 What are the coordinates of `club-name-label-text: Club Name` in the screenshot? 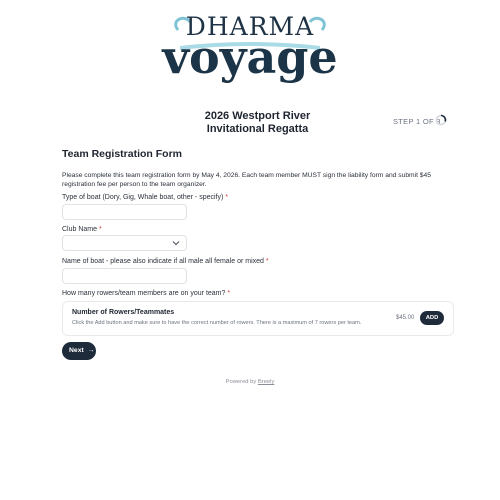 It's located at (80, 229).